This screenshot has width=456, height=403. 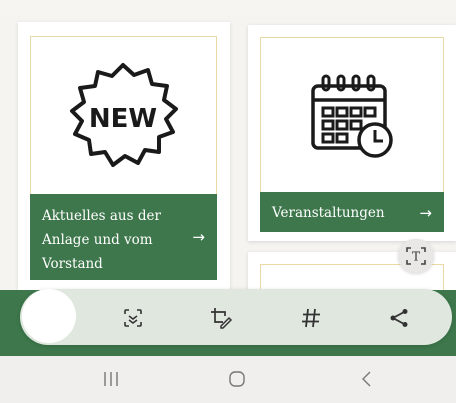 I want to click on calendar-clock-icon, so click(x=352, y=116).